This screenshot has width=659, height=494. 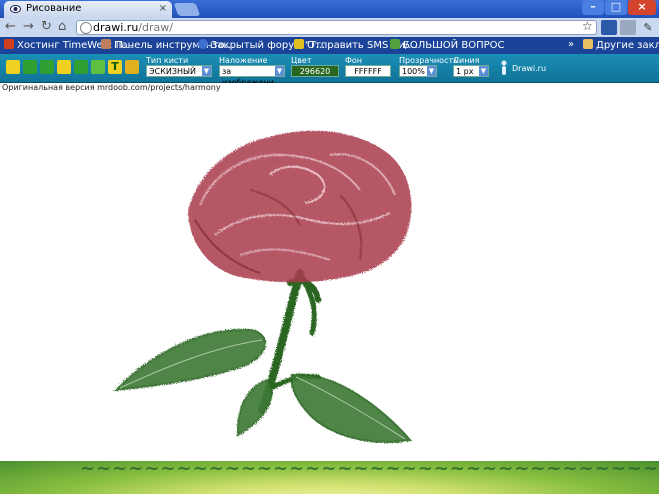 What do you see at coordinates (203, 44) in the screenshot?
I see `forum-icon` at bounding box center [203, 44].